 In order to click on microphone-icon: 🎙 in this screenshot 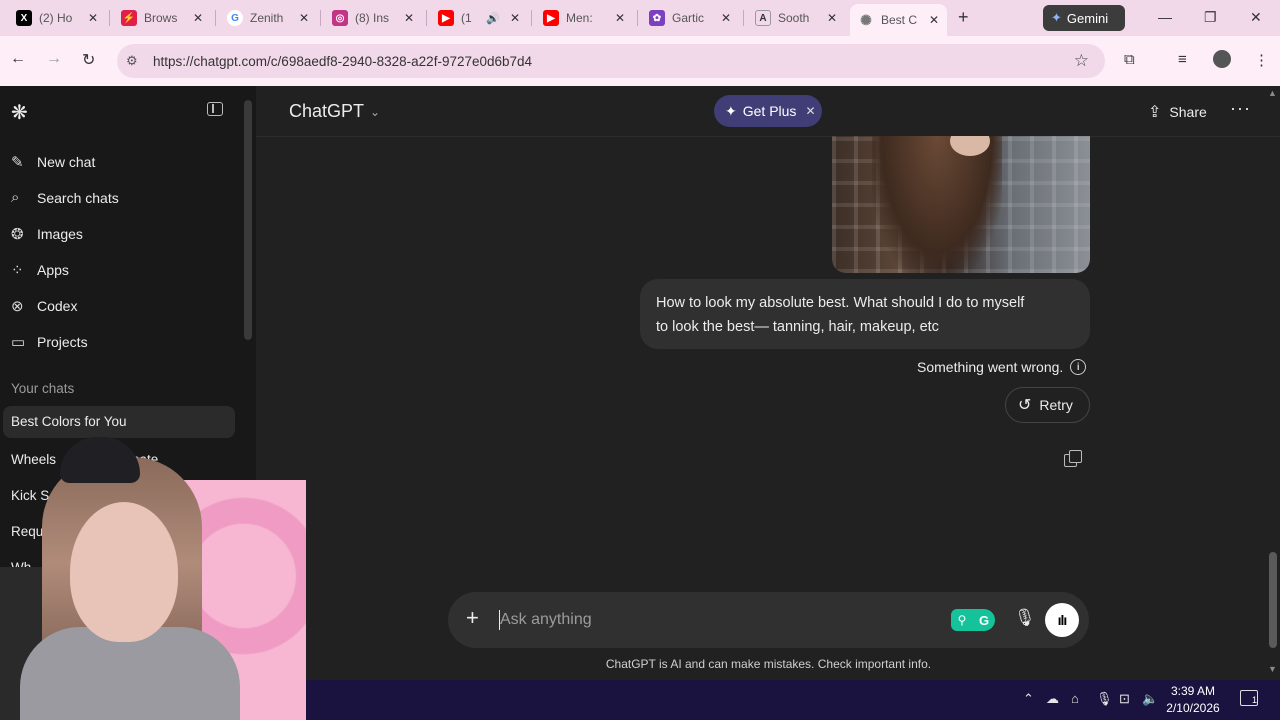, I will do `click(1025, 618)`.